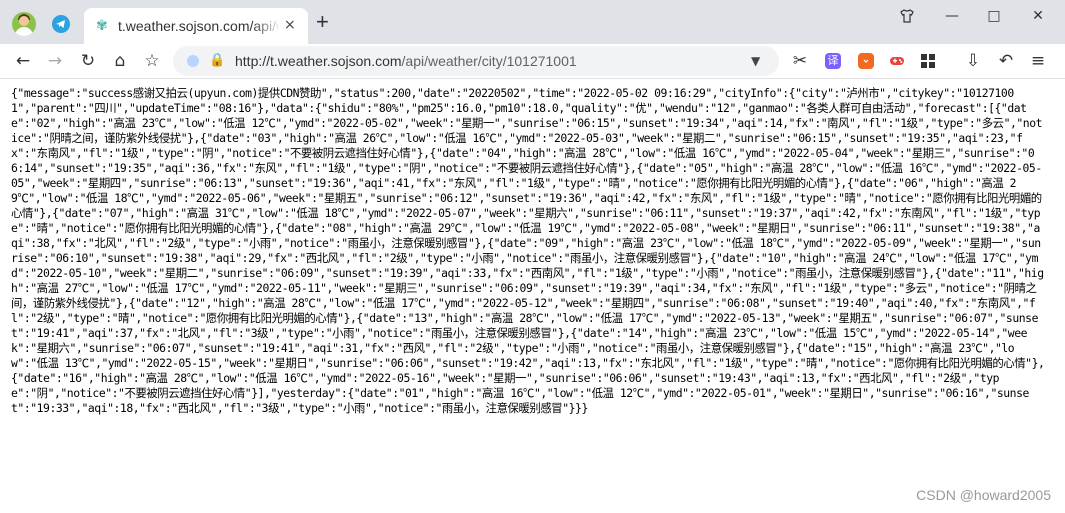 This screenshot has height=513, width=1065. What do you see at coordinates (196, 26) in the screenshot?
I see `browser-tab: ✾ t.weather.sojson.com/api/we ×` at bounding box center [196, 26].